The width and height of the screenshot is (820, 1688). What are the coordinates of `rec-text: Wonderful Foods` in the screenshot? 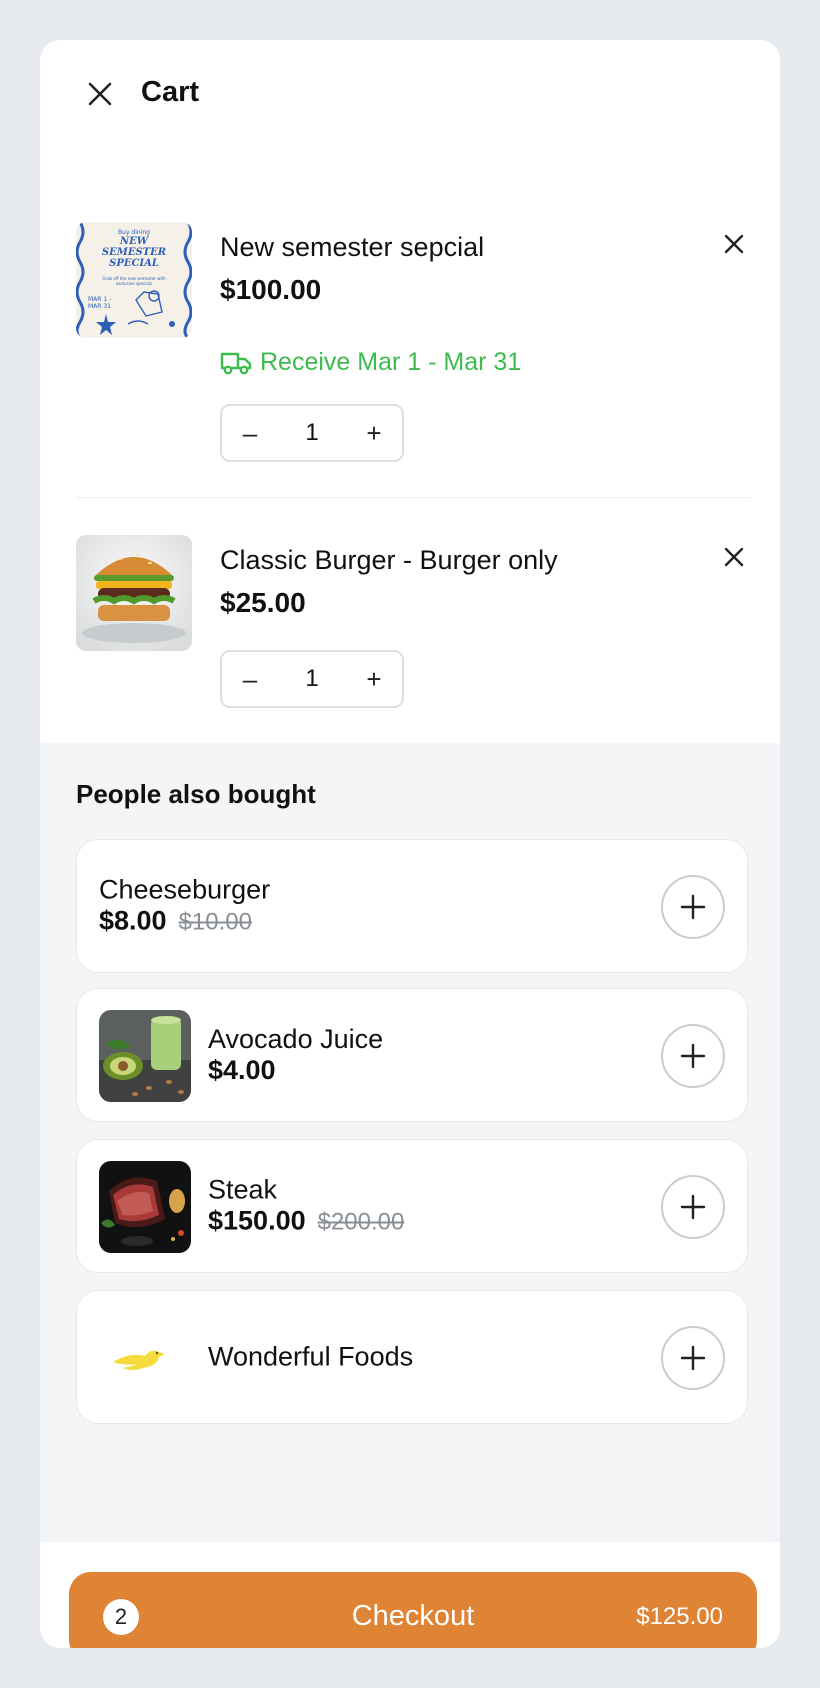 It's located at (310, 1357).